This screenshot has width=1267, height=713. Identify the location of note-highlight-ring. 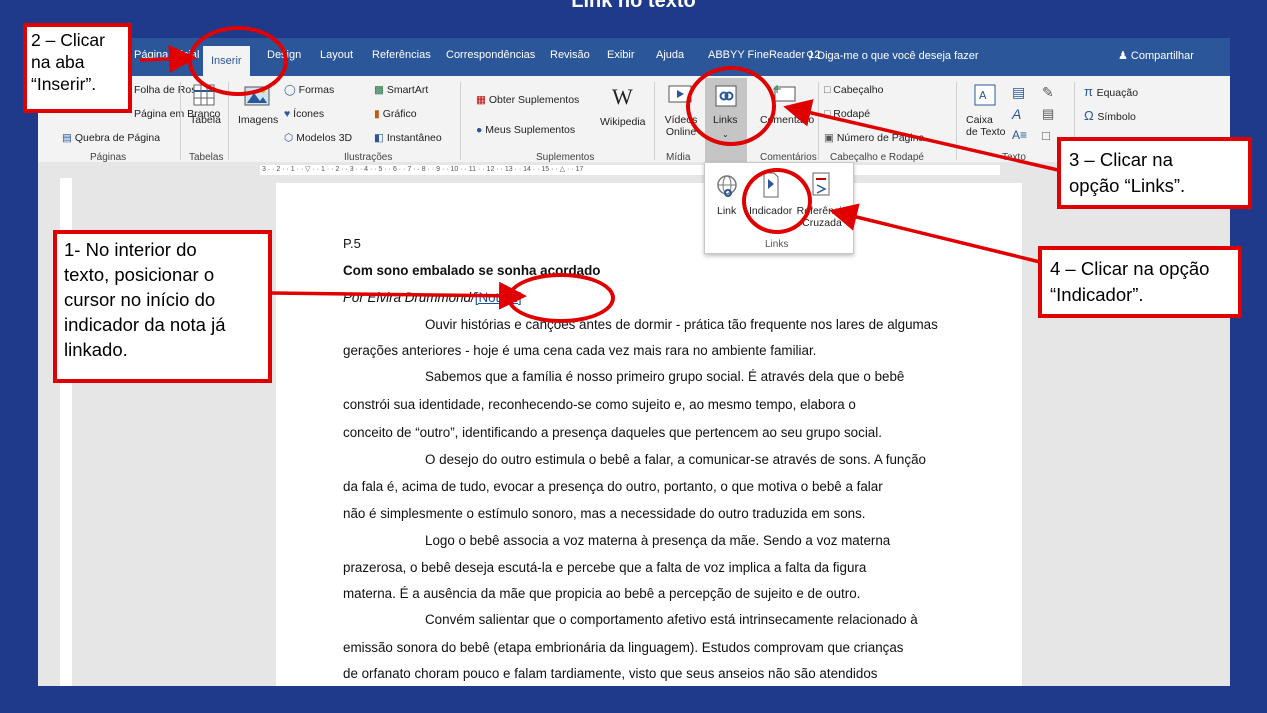
(561, 298).